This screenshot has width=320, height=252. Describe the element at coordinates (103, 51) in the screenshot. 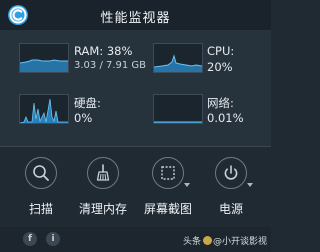

I see `ram-usage-label: RAM: 38%` at that location.